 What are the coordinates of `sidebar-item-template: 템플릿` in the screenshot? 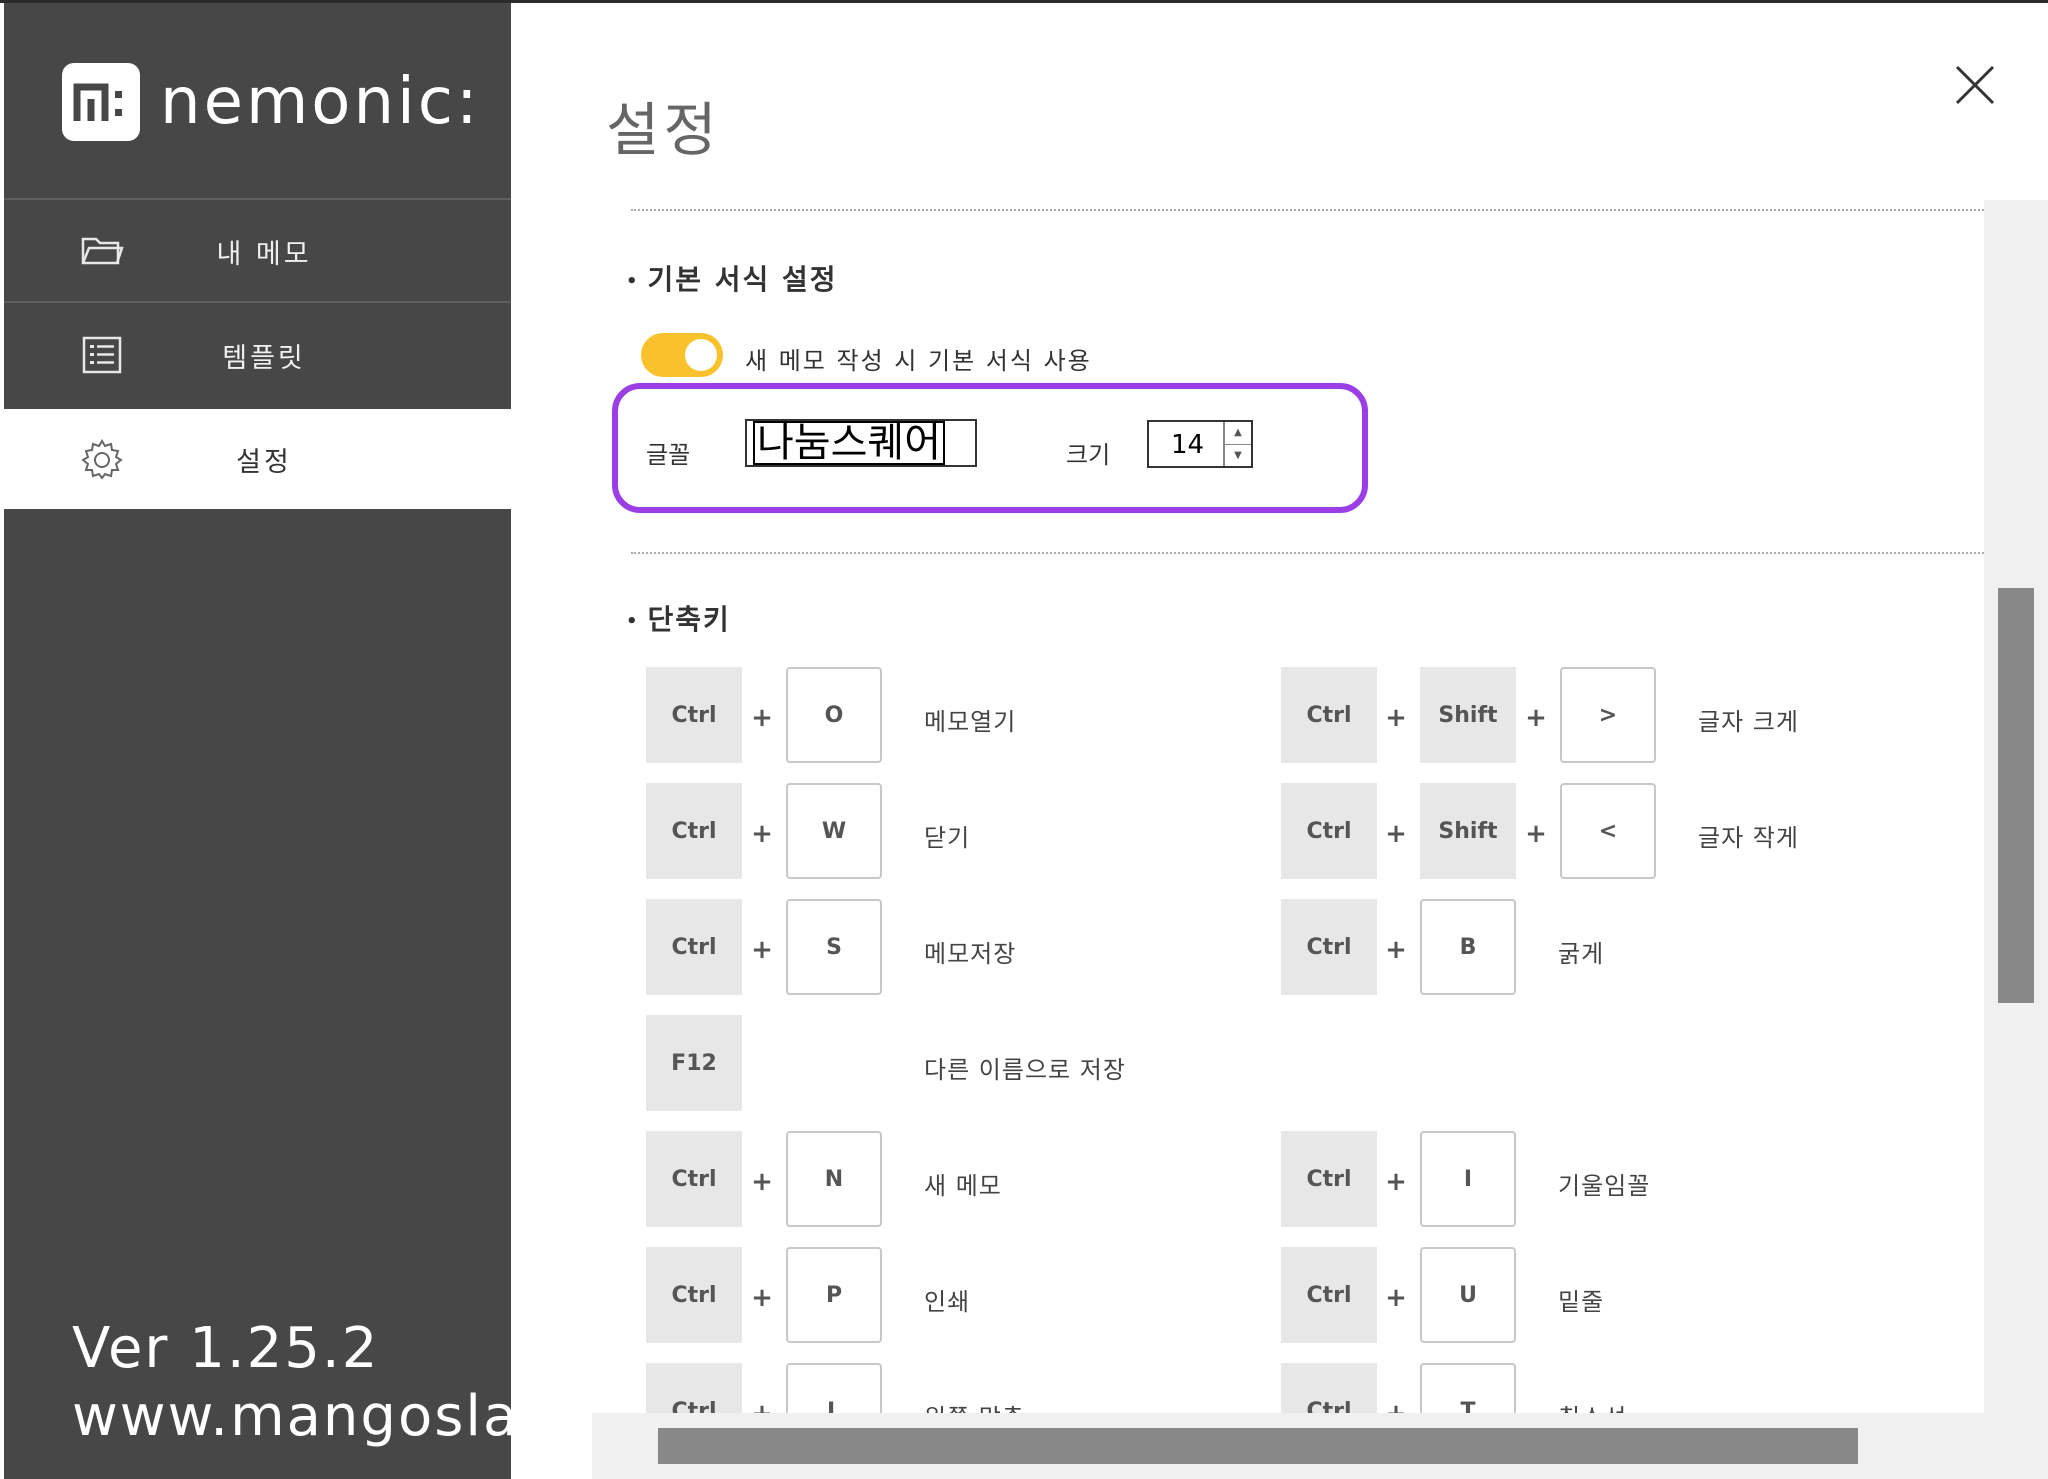 It's located at (257, 355).